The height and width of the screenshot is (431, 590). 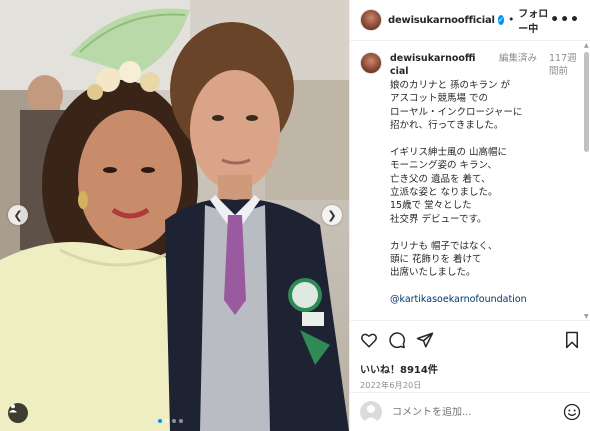 What do you see at coordinates (501, 20) in the screenshot?
I see `verified-badge-icon: ✓` at bounding box center [501, 20].